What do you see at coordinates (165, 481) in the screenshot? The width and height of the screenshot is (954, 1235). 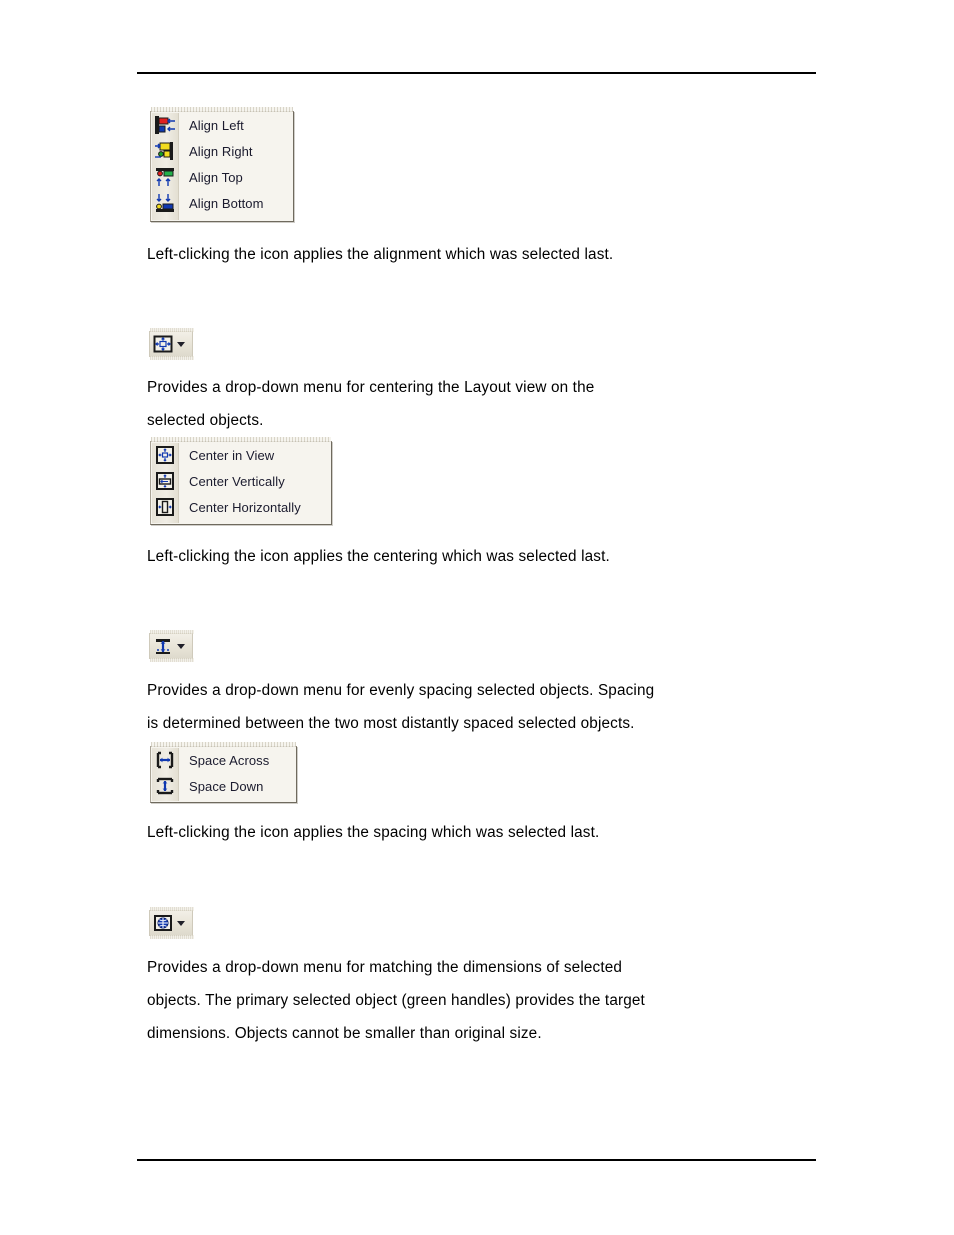 I see `center-vertically-icon` at bounding box center [165, 481].